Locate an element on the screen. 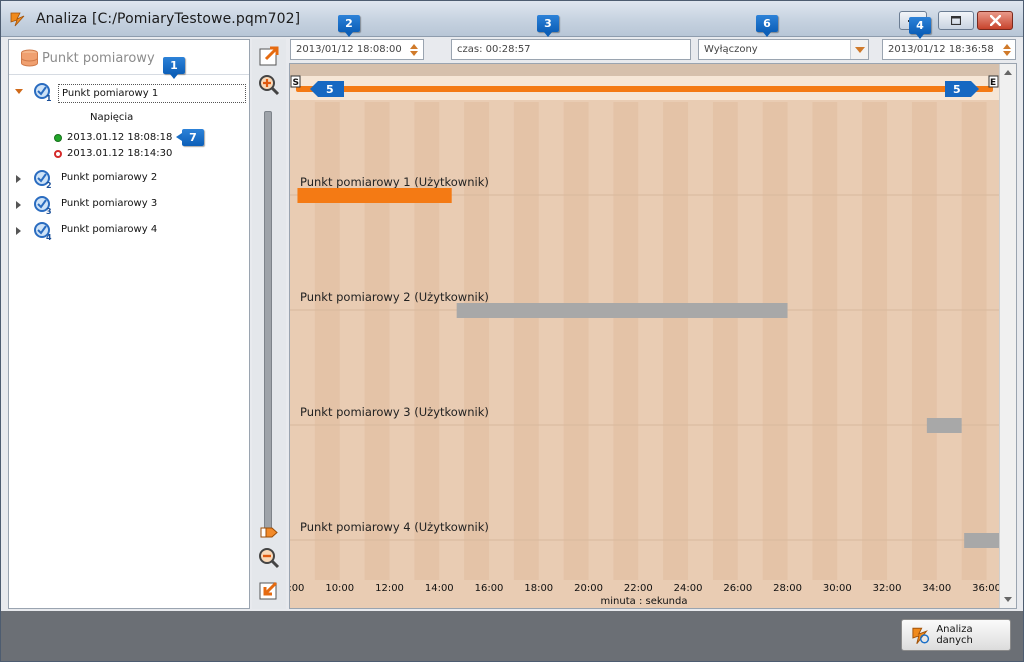  measurement-point-icon: 2 is located at coordinates (43, 179).